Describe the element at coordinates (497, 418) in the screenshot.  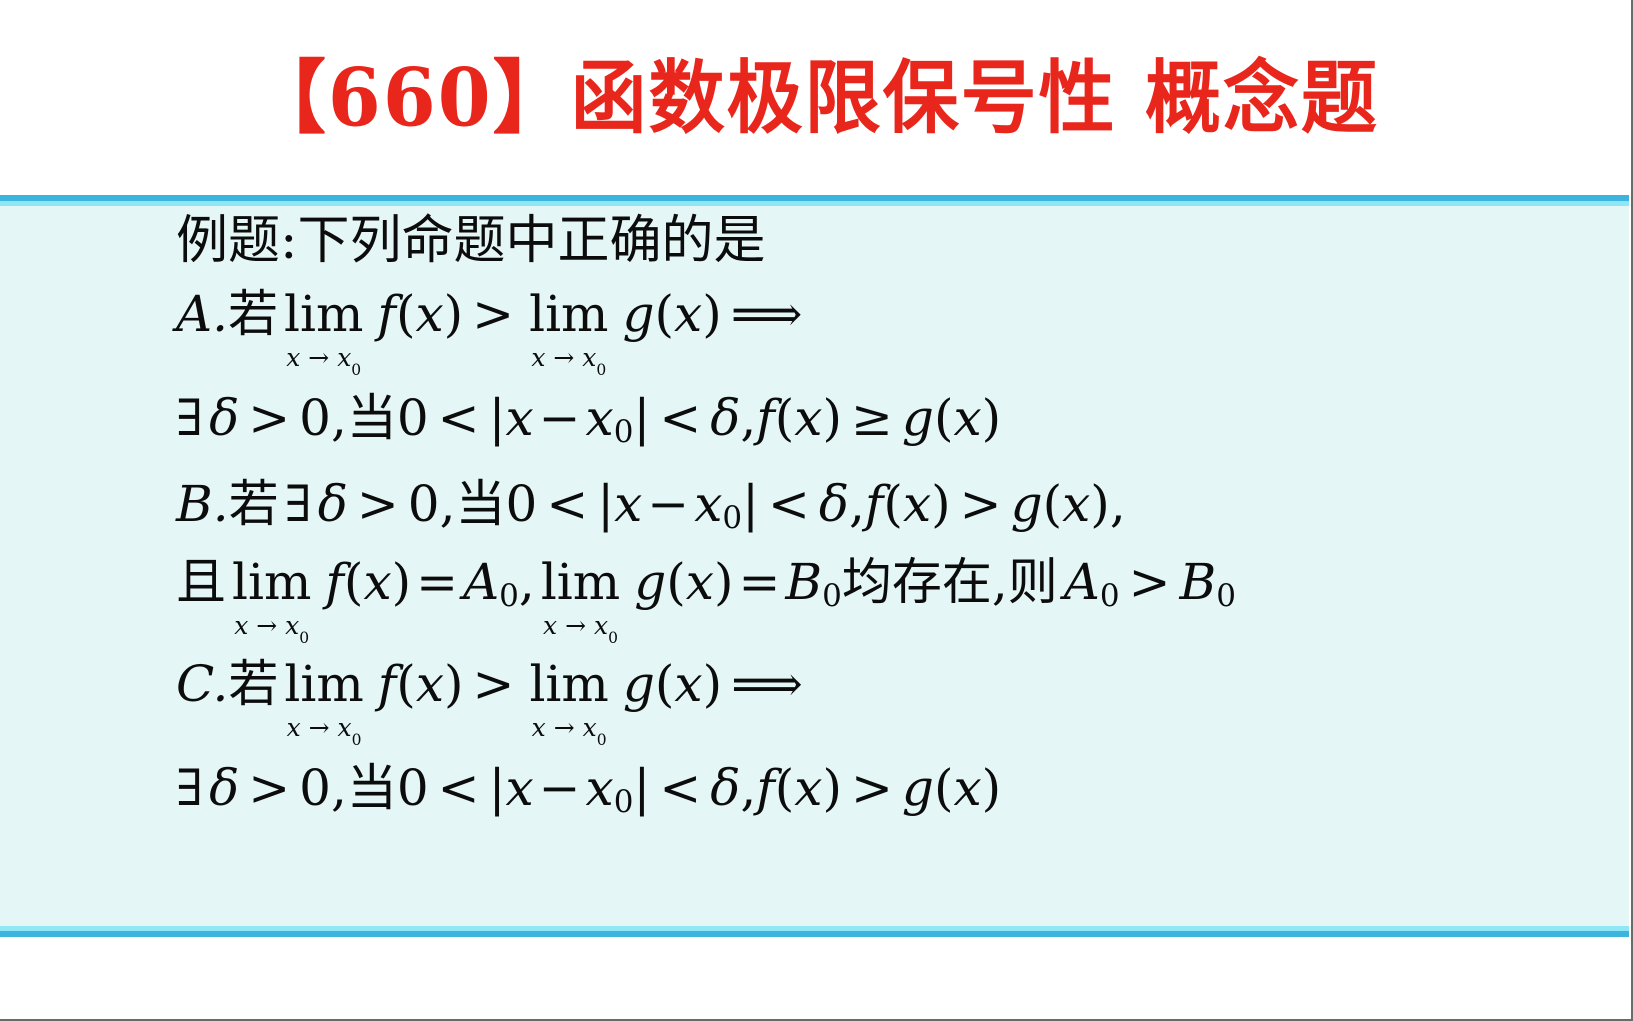
I see `abs-bar-open: |` at that location.